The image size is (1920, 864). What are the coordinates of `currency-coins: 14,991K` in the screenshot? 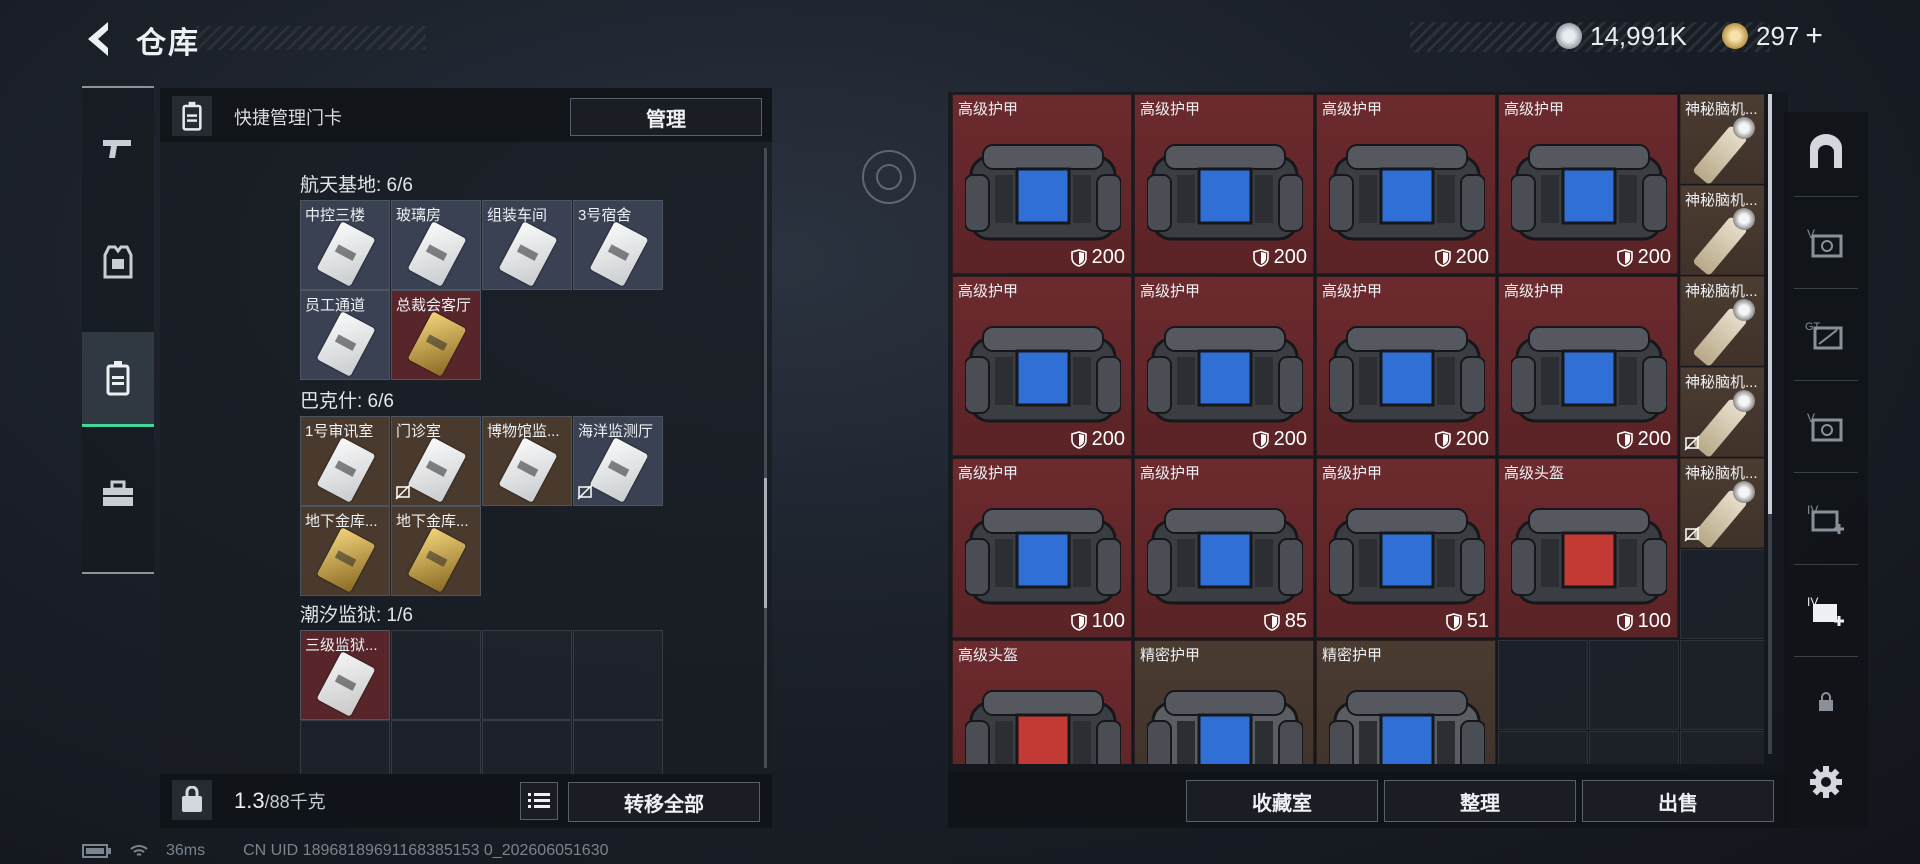 It's located at (1621, 36).